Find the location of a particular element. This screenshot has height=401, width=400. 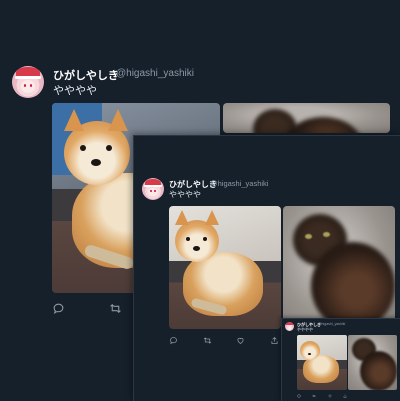

tweet-card-inner: ひがしやしき @higashi_yashiki やややや is located at coordinates (340, 359).